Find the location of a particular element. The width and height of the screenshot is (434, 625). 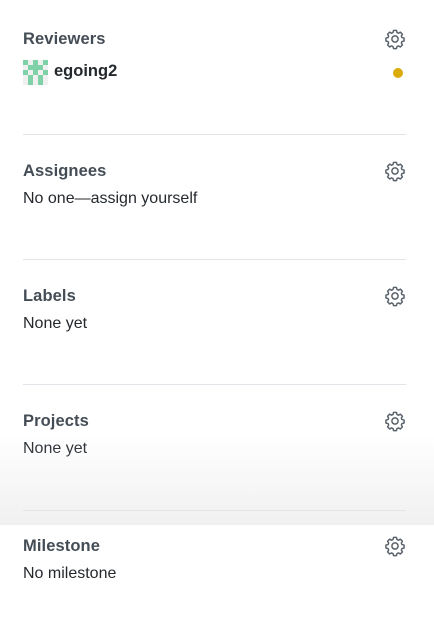

reviewers-header: Reviewers is located at coordinates (214, 38).